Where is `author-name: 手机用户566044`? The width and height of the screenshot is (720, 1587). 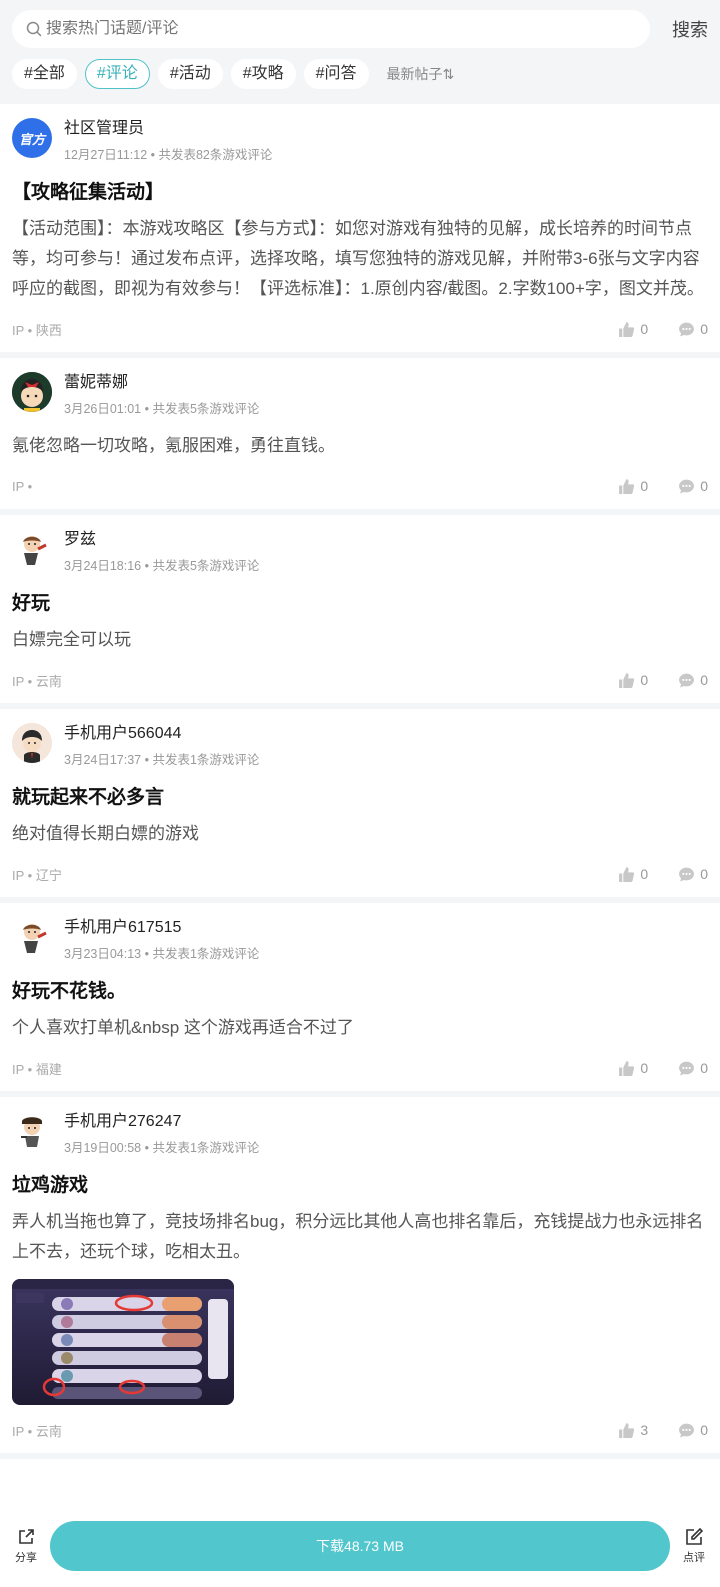 author-name: 手机用户566044 is located at coordinates (161, 734).